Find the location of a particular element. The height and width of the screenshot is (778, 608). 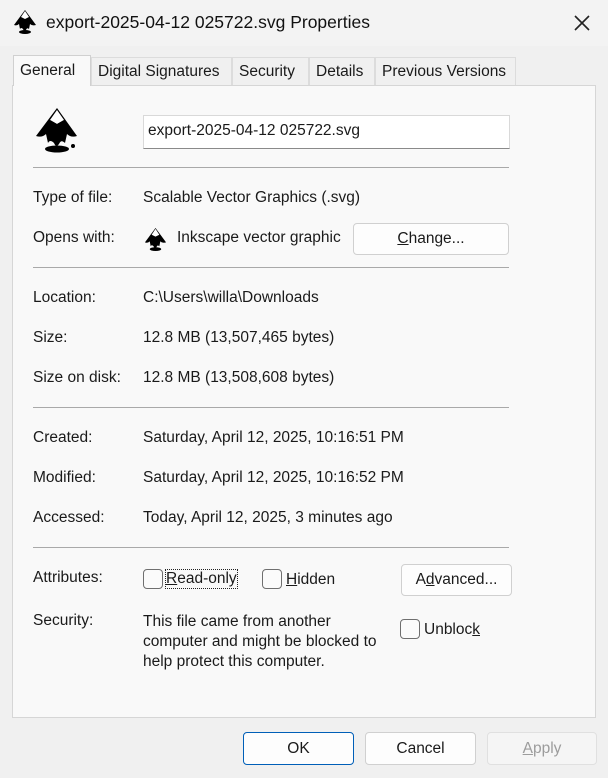

tab-details: Details is located at coordinates (342, 71).